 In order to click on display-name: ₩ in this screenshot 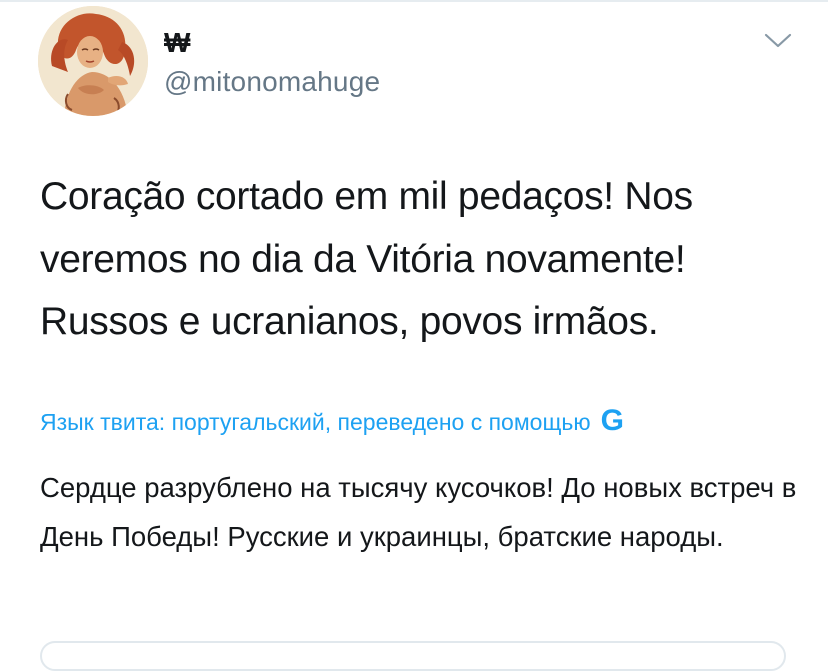, I will do `click(177, 43)`.